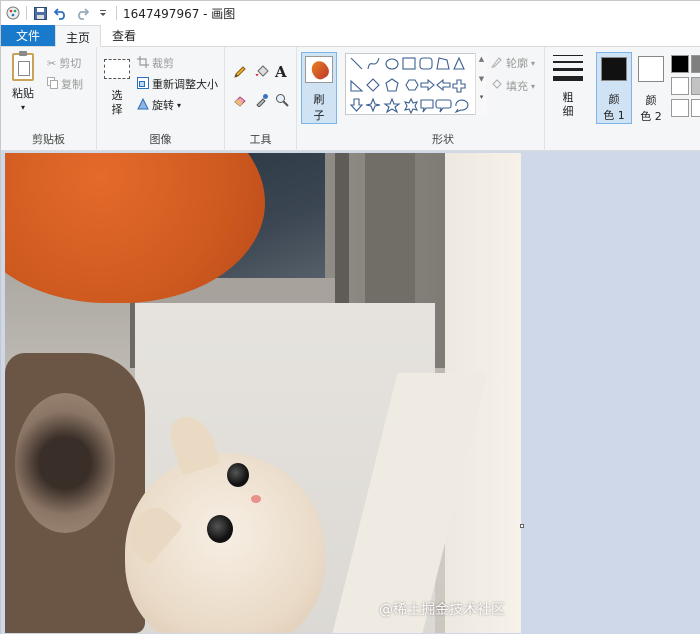  Describe the element at coordinates (78, 36) in the screenshot. I see `tab-home: 主页` at that location.